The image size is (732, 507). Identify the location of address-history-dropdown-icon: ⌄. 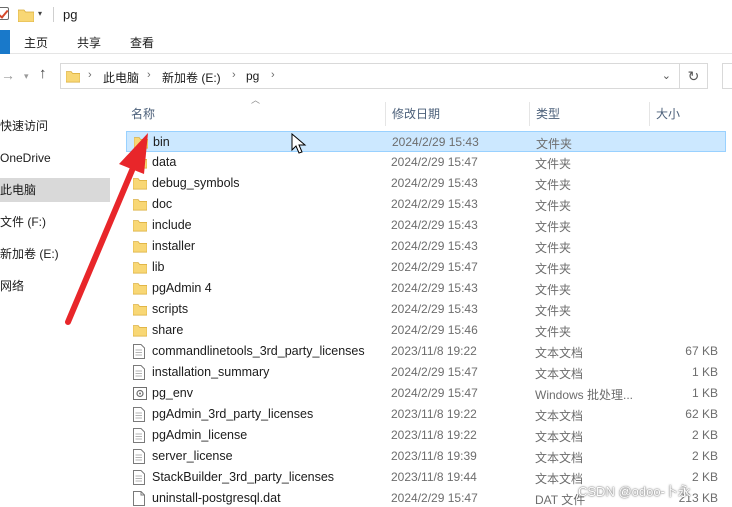
(666, 75).